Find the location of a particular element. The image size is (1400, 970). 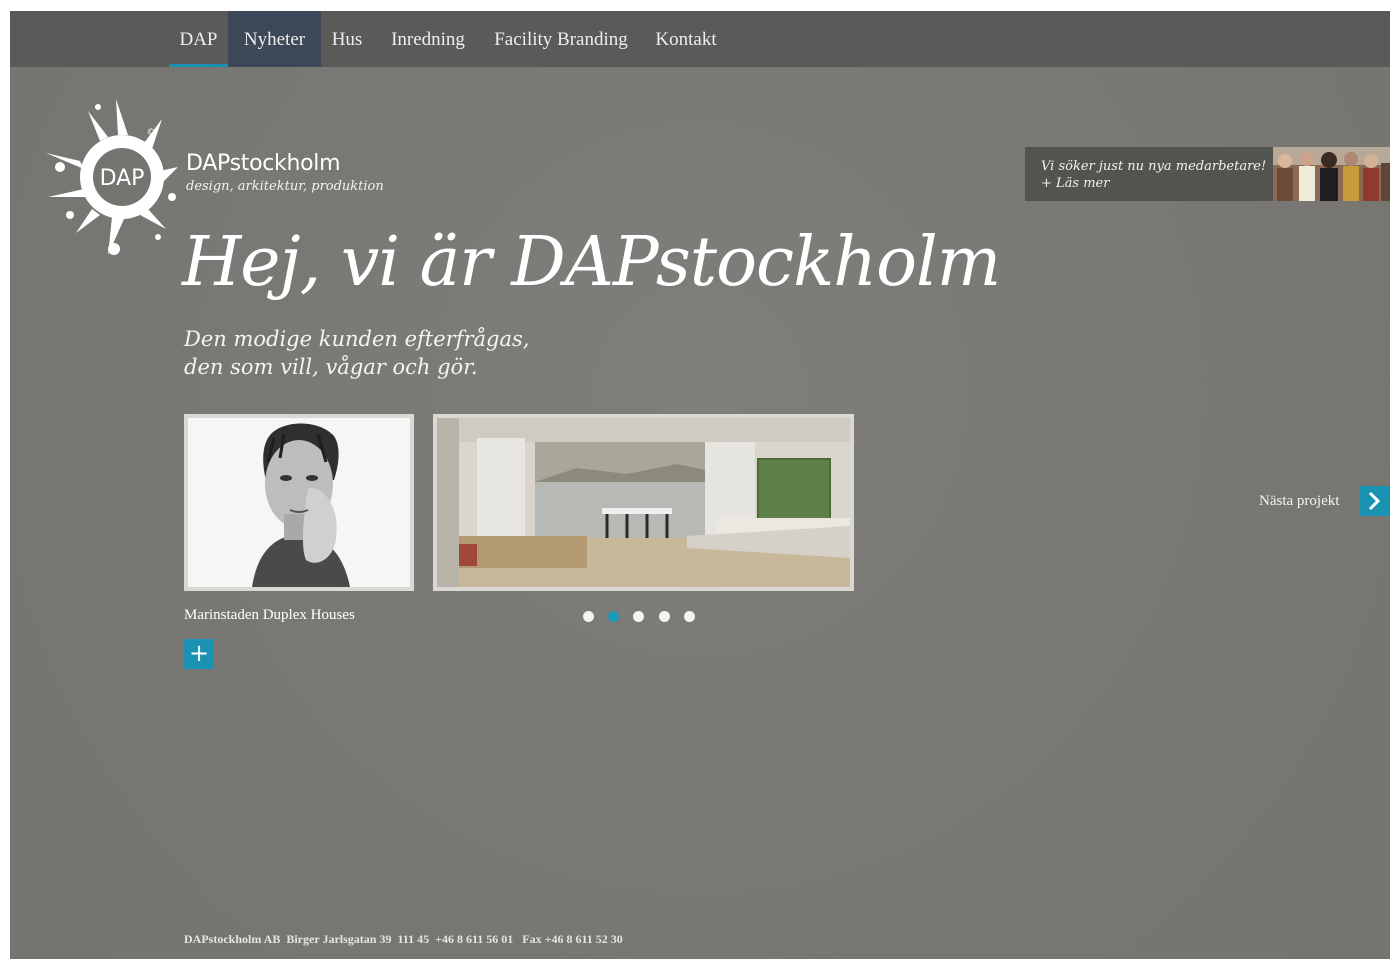

nav-item-hus: Hus is located at coordinates (347, 39).